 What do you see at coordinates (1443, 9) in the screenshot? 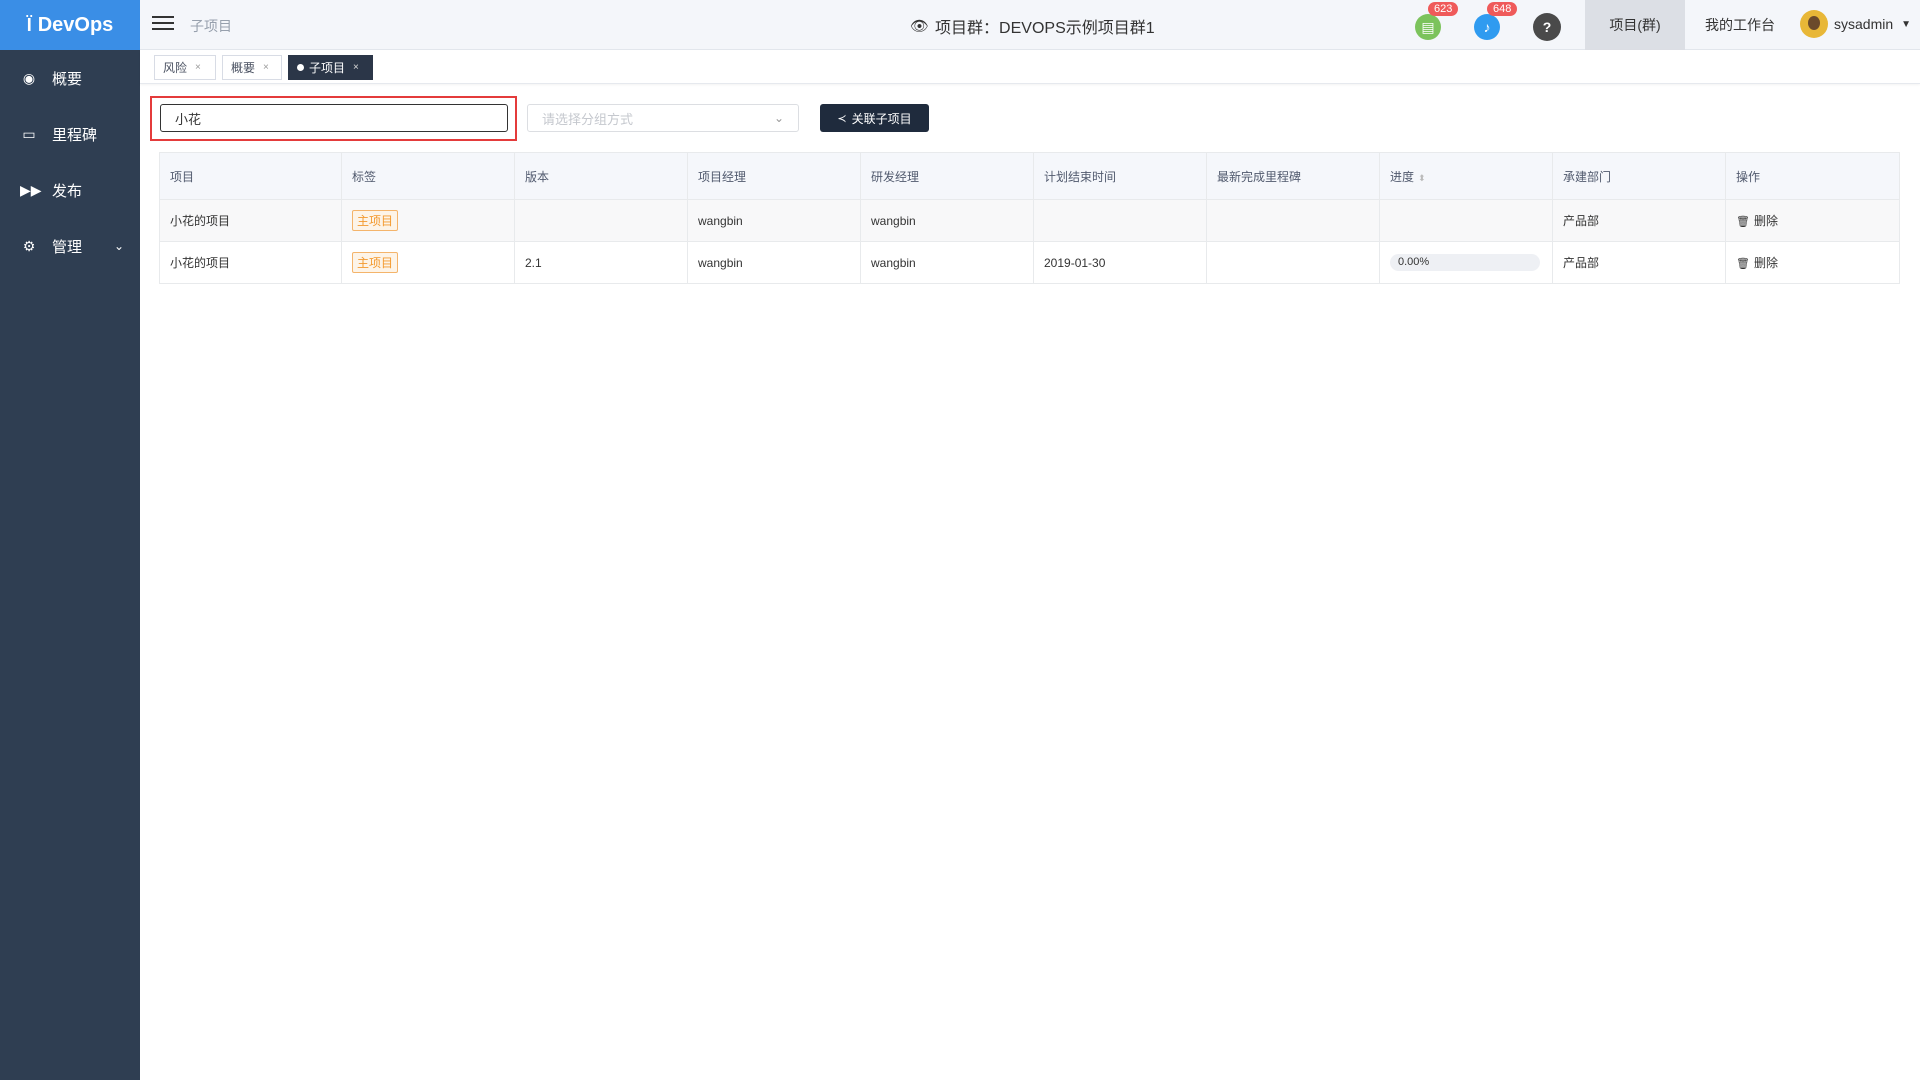
I see `document-count-badge: 623` at bounding box center [1443, 9].